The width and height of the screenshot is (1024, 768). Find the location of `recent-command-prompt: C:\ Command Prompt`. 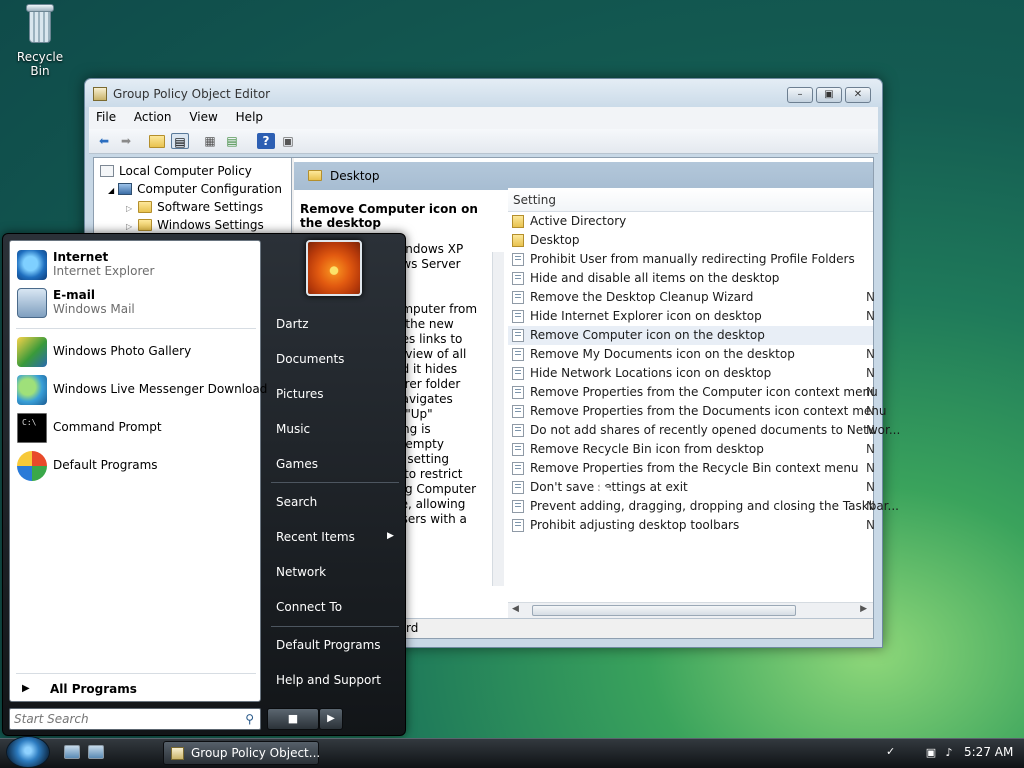

recent-command-prompt: C:\ Command Prompt is located at coordinates (136, 428).